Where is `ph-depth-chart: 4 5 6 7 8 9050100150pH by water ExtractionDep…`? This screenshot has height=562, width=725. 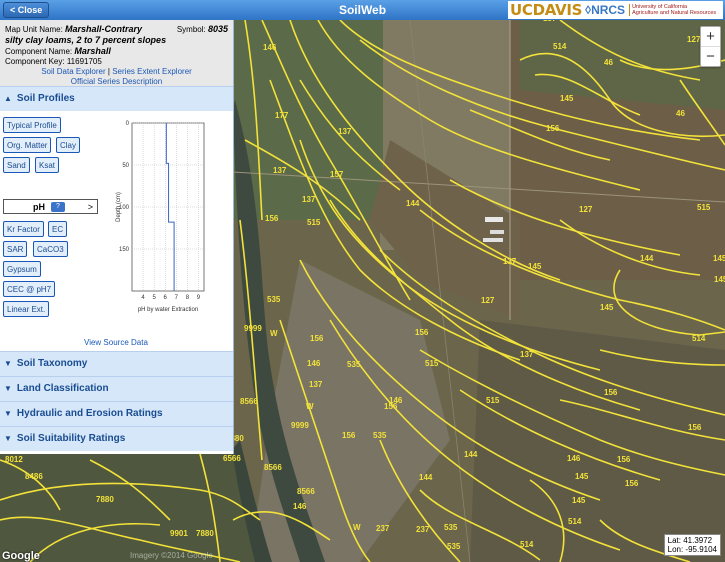 ph-depth-chart: 4 5 6 7 8 9050100150pH by water ExtractionDep… is located at coordinates (160, 217).